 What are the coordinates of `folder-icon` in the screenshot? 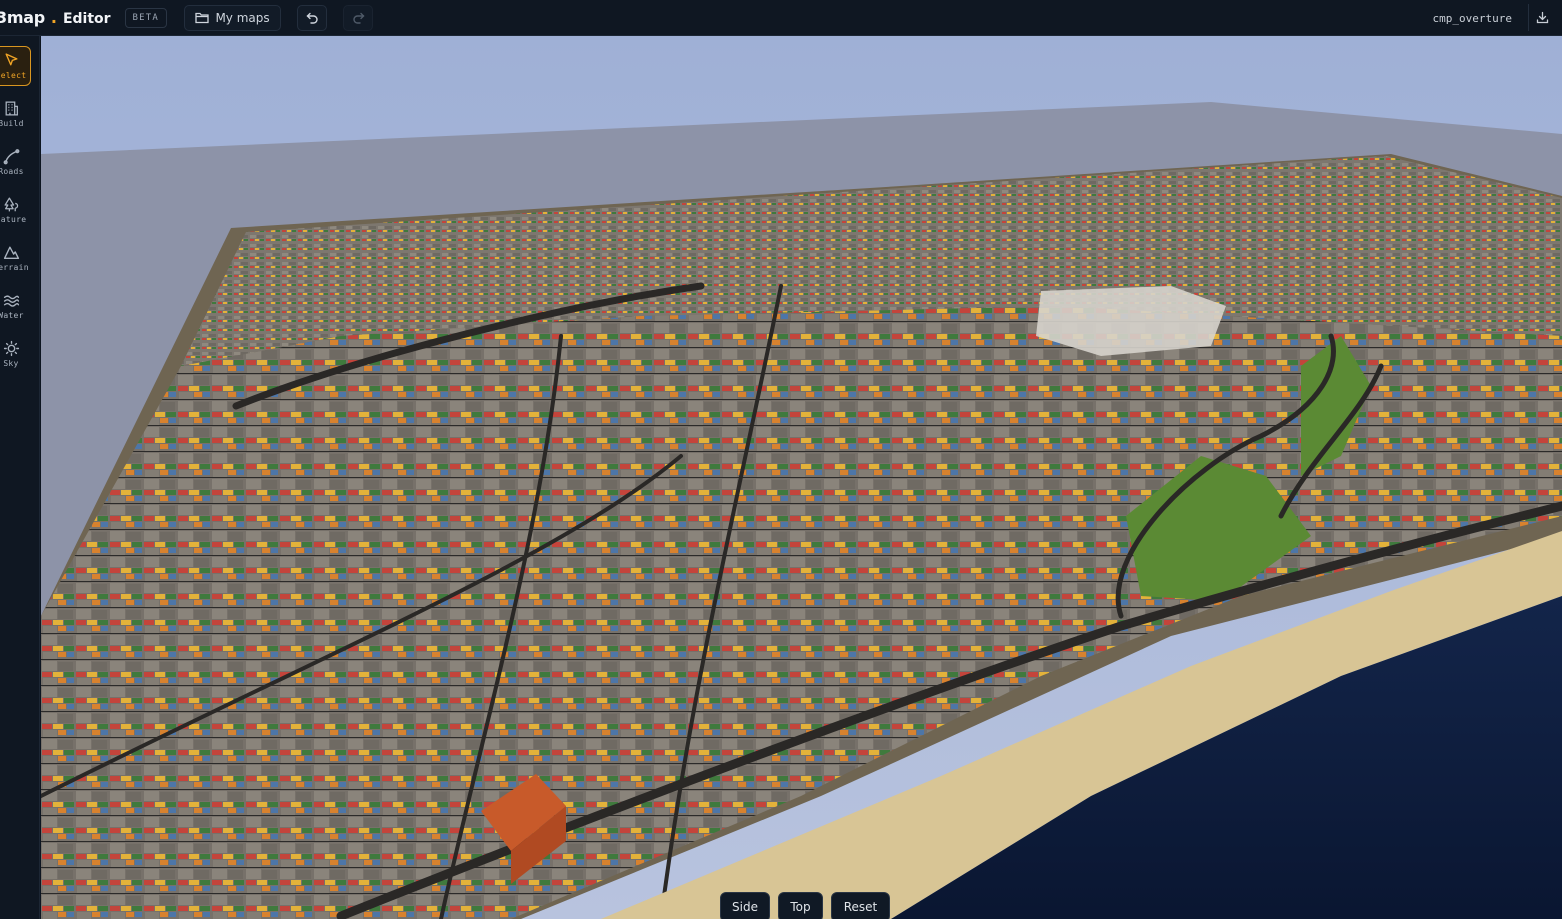 It's located at (202, 18).